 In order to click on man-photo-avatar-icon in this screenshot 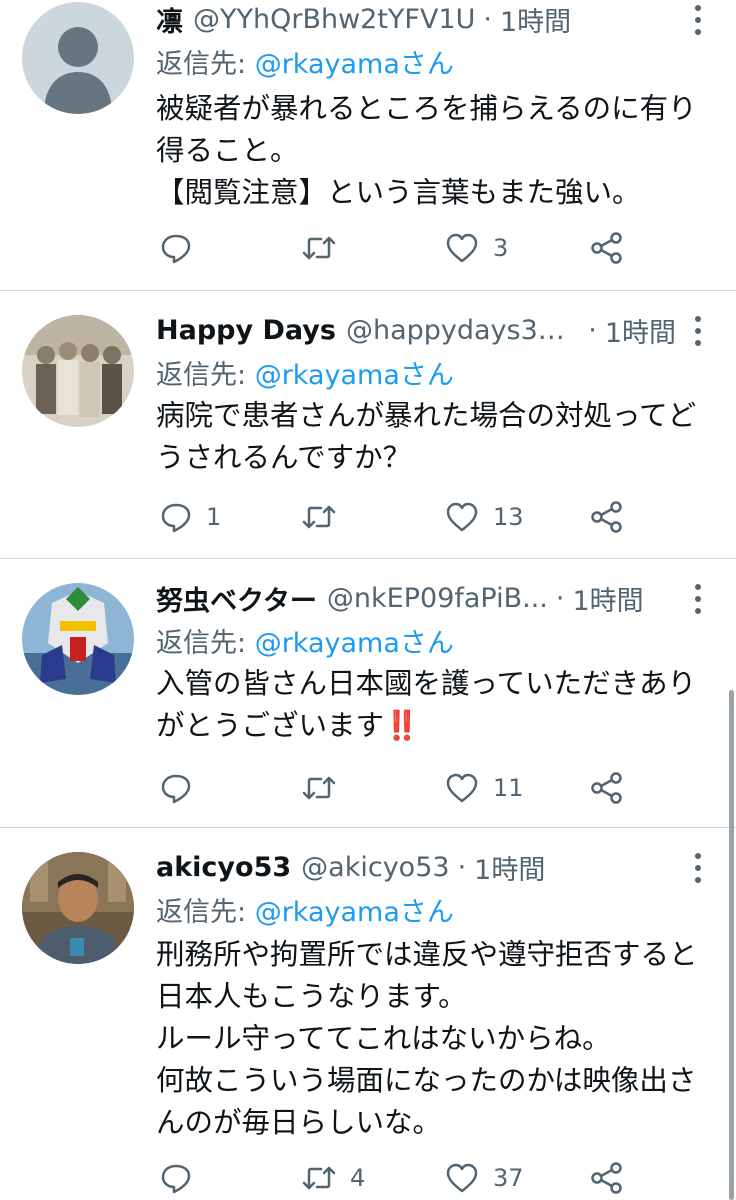, I will do `click(78, 908)`.